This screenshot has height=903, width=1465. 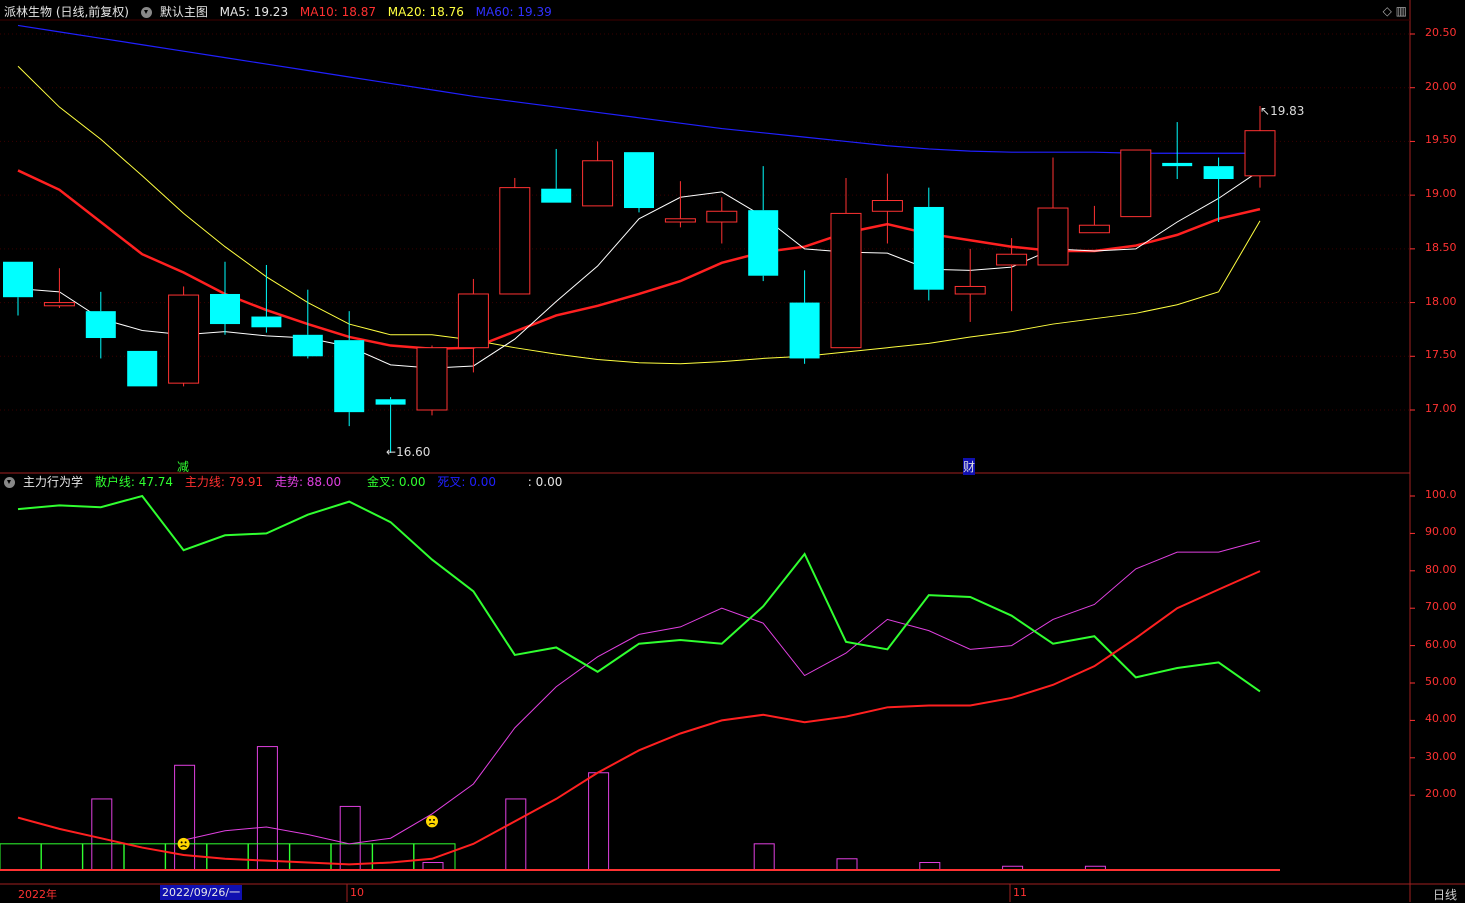 What do you see at coordinates (1387, 11) in the screenshot?
I see `diamond-icon: ◇` at bounding box center [1387, 11].